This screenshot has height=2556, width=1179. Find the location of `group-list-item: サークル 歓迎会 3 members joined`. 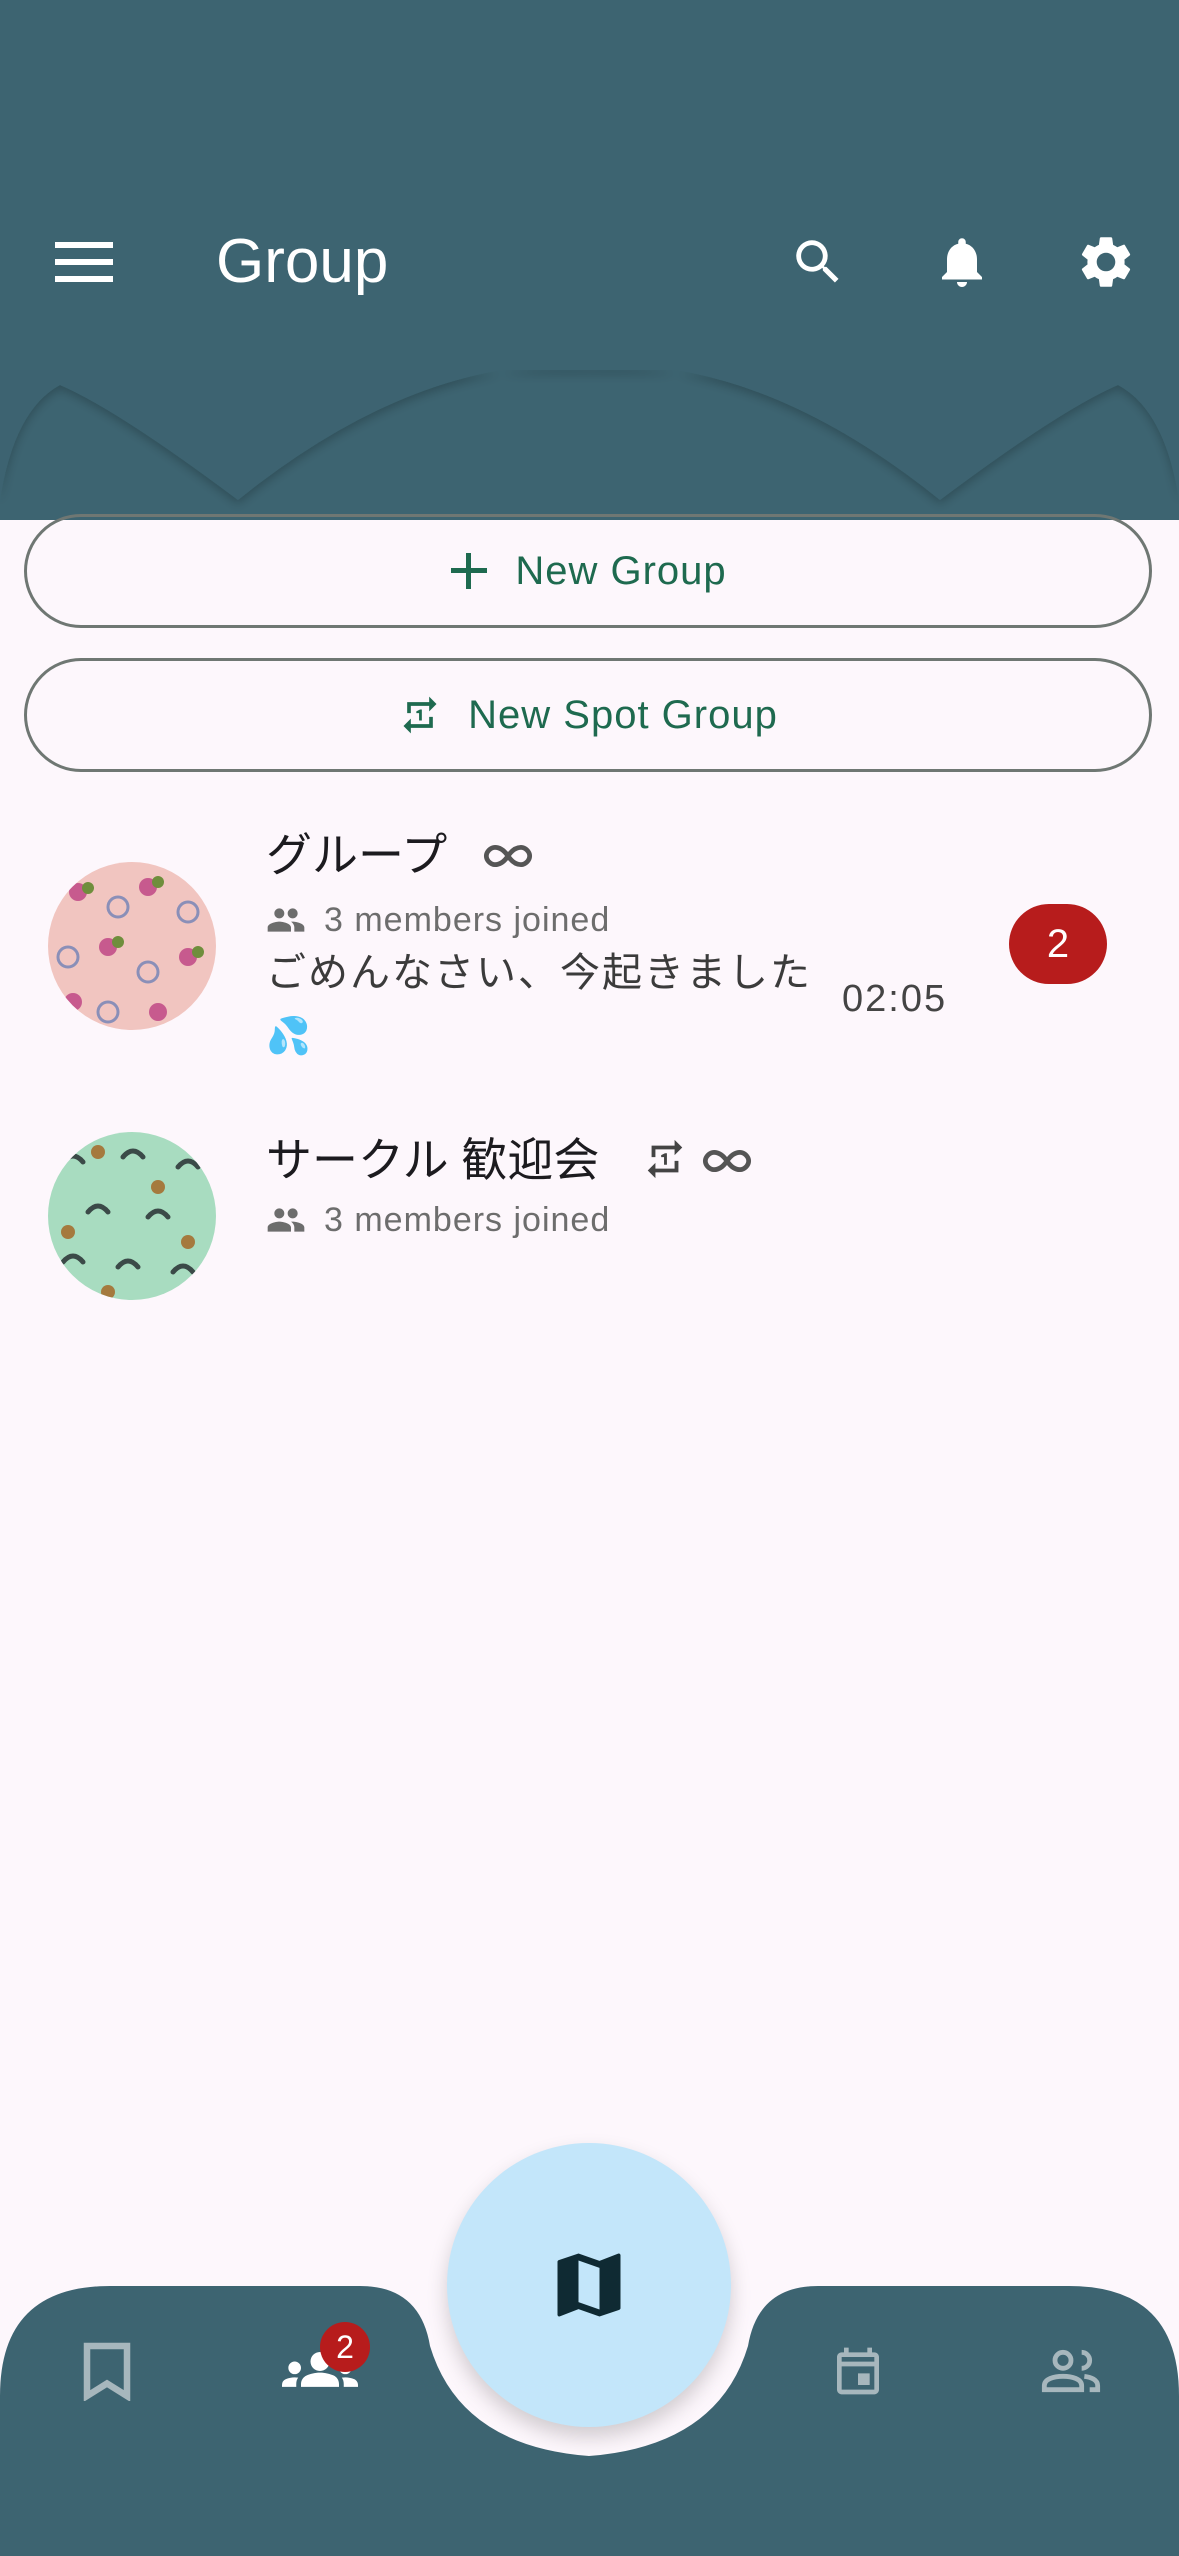

group-list-item: サークル 歓迎会 3 members joined is located at coordinates (589, 1215).